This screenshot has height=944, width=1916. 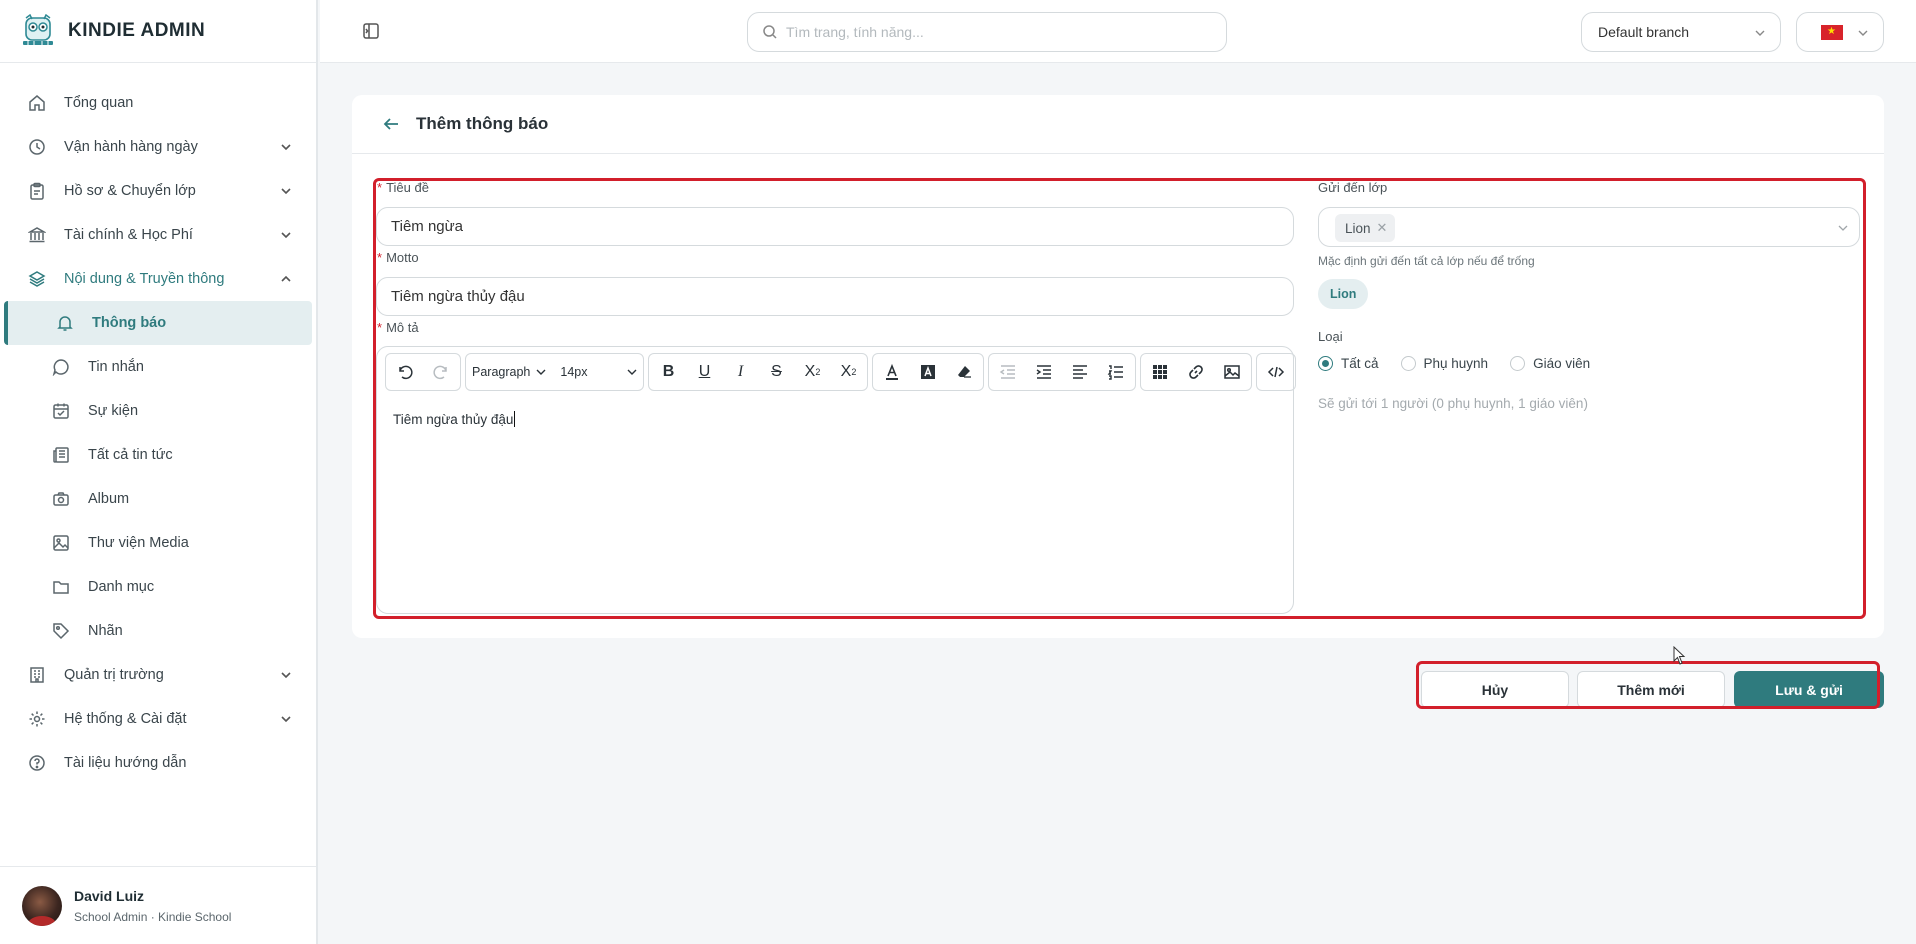 I want to click on owl-logo-icon, so click(x=38, y=30).